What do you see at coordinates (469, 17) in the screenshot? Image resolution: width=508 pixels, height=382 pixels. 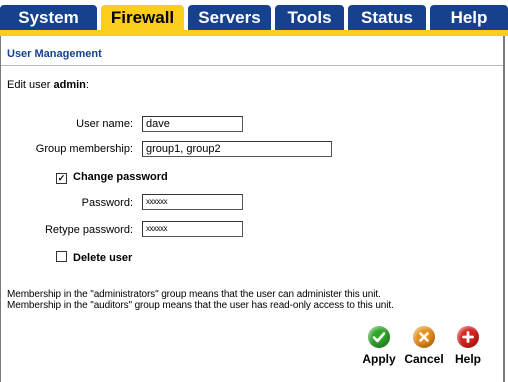 I see `tab-help: Help` at bounding box center [469, 17].